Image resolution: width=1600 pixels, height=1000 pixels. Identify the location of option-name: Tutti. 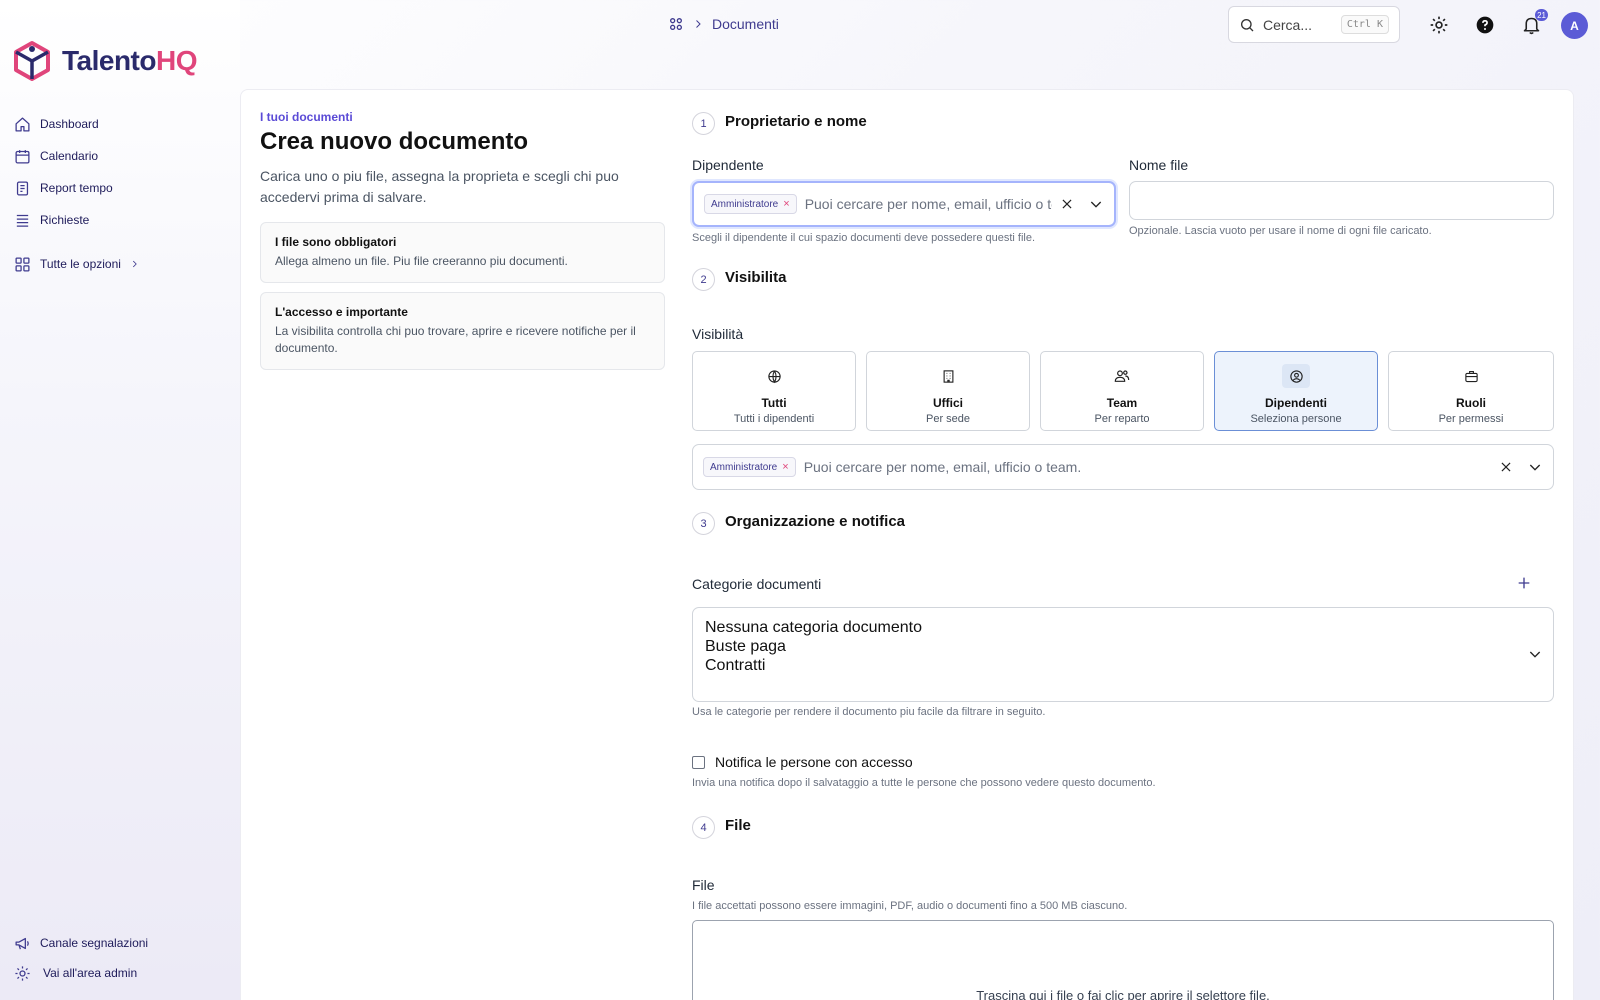
(774, 403).